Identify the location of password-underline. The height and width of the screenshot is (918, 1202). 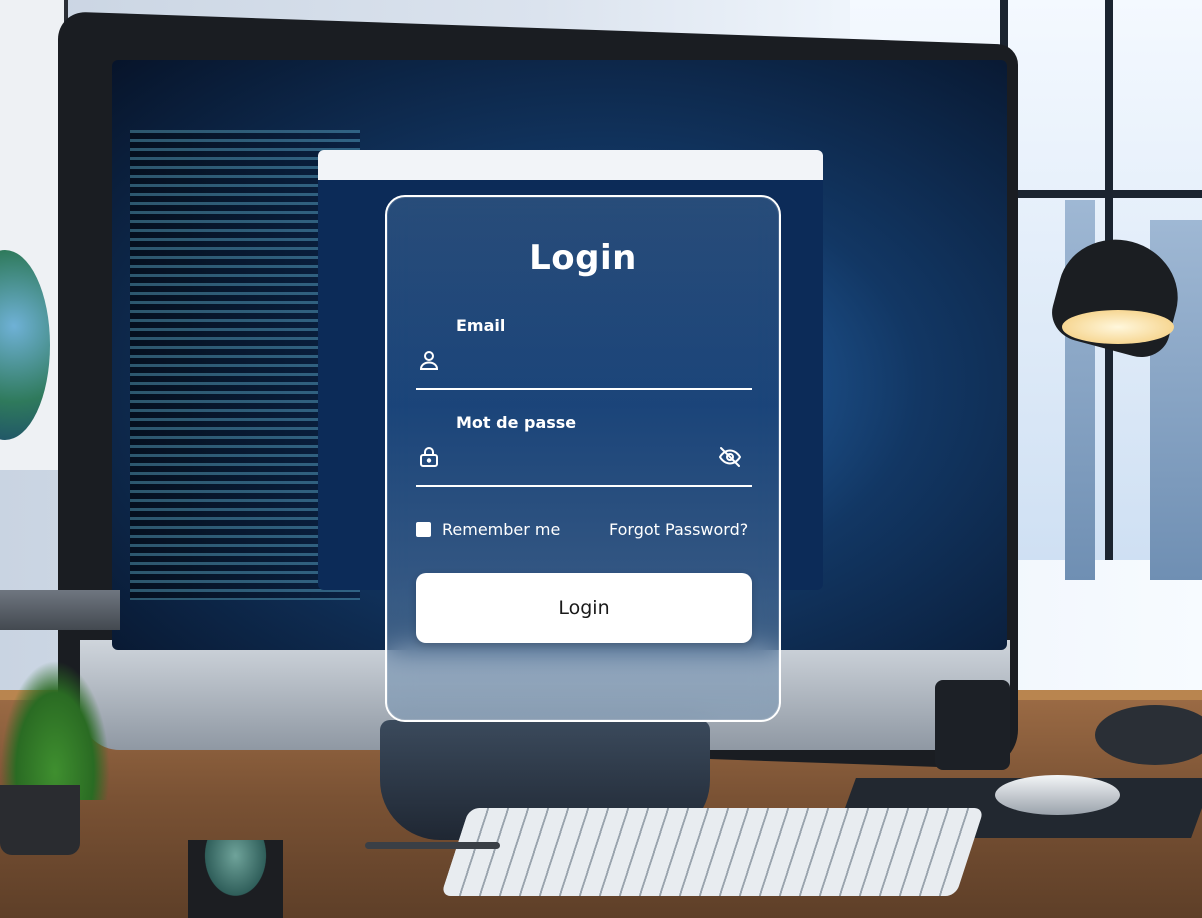
(584, 486).